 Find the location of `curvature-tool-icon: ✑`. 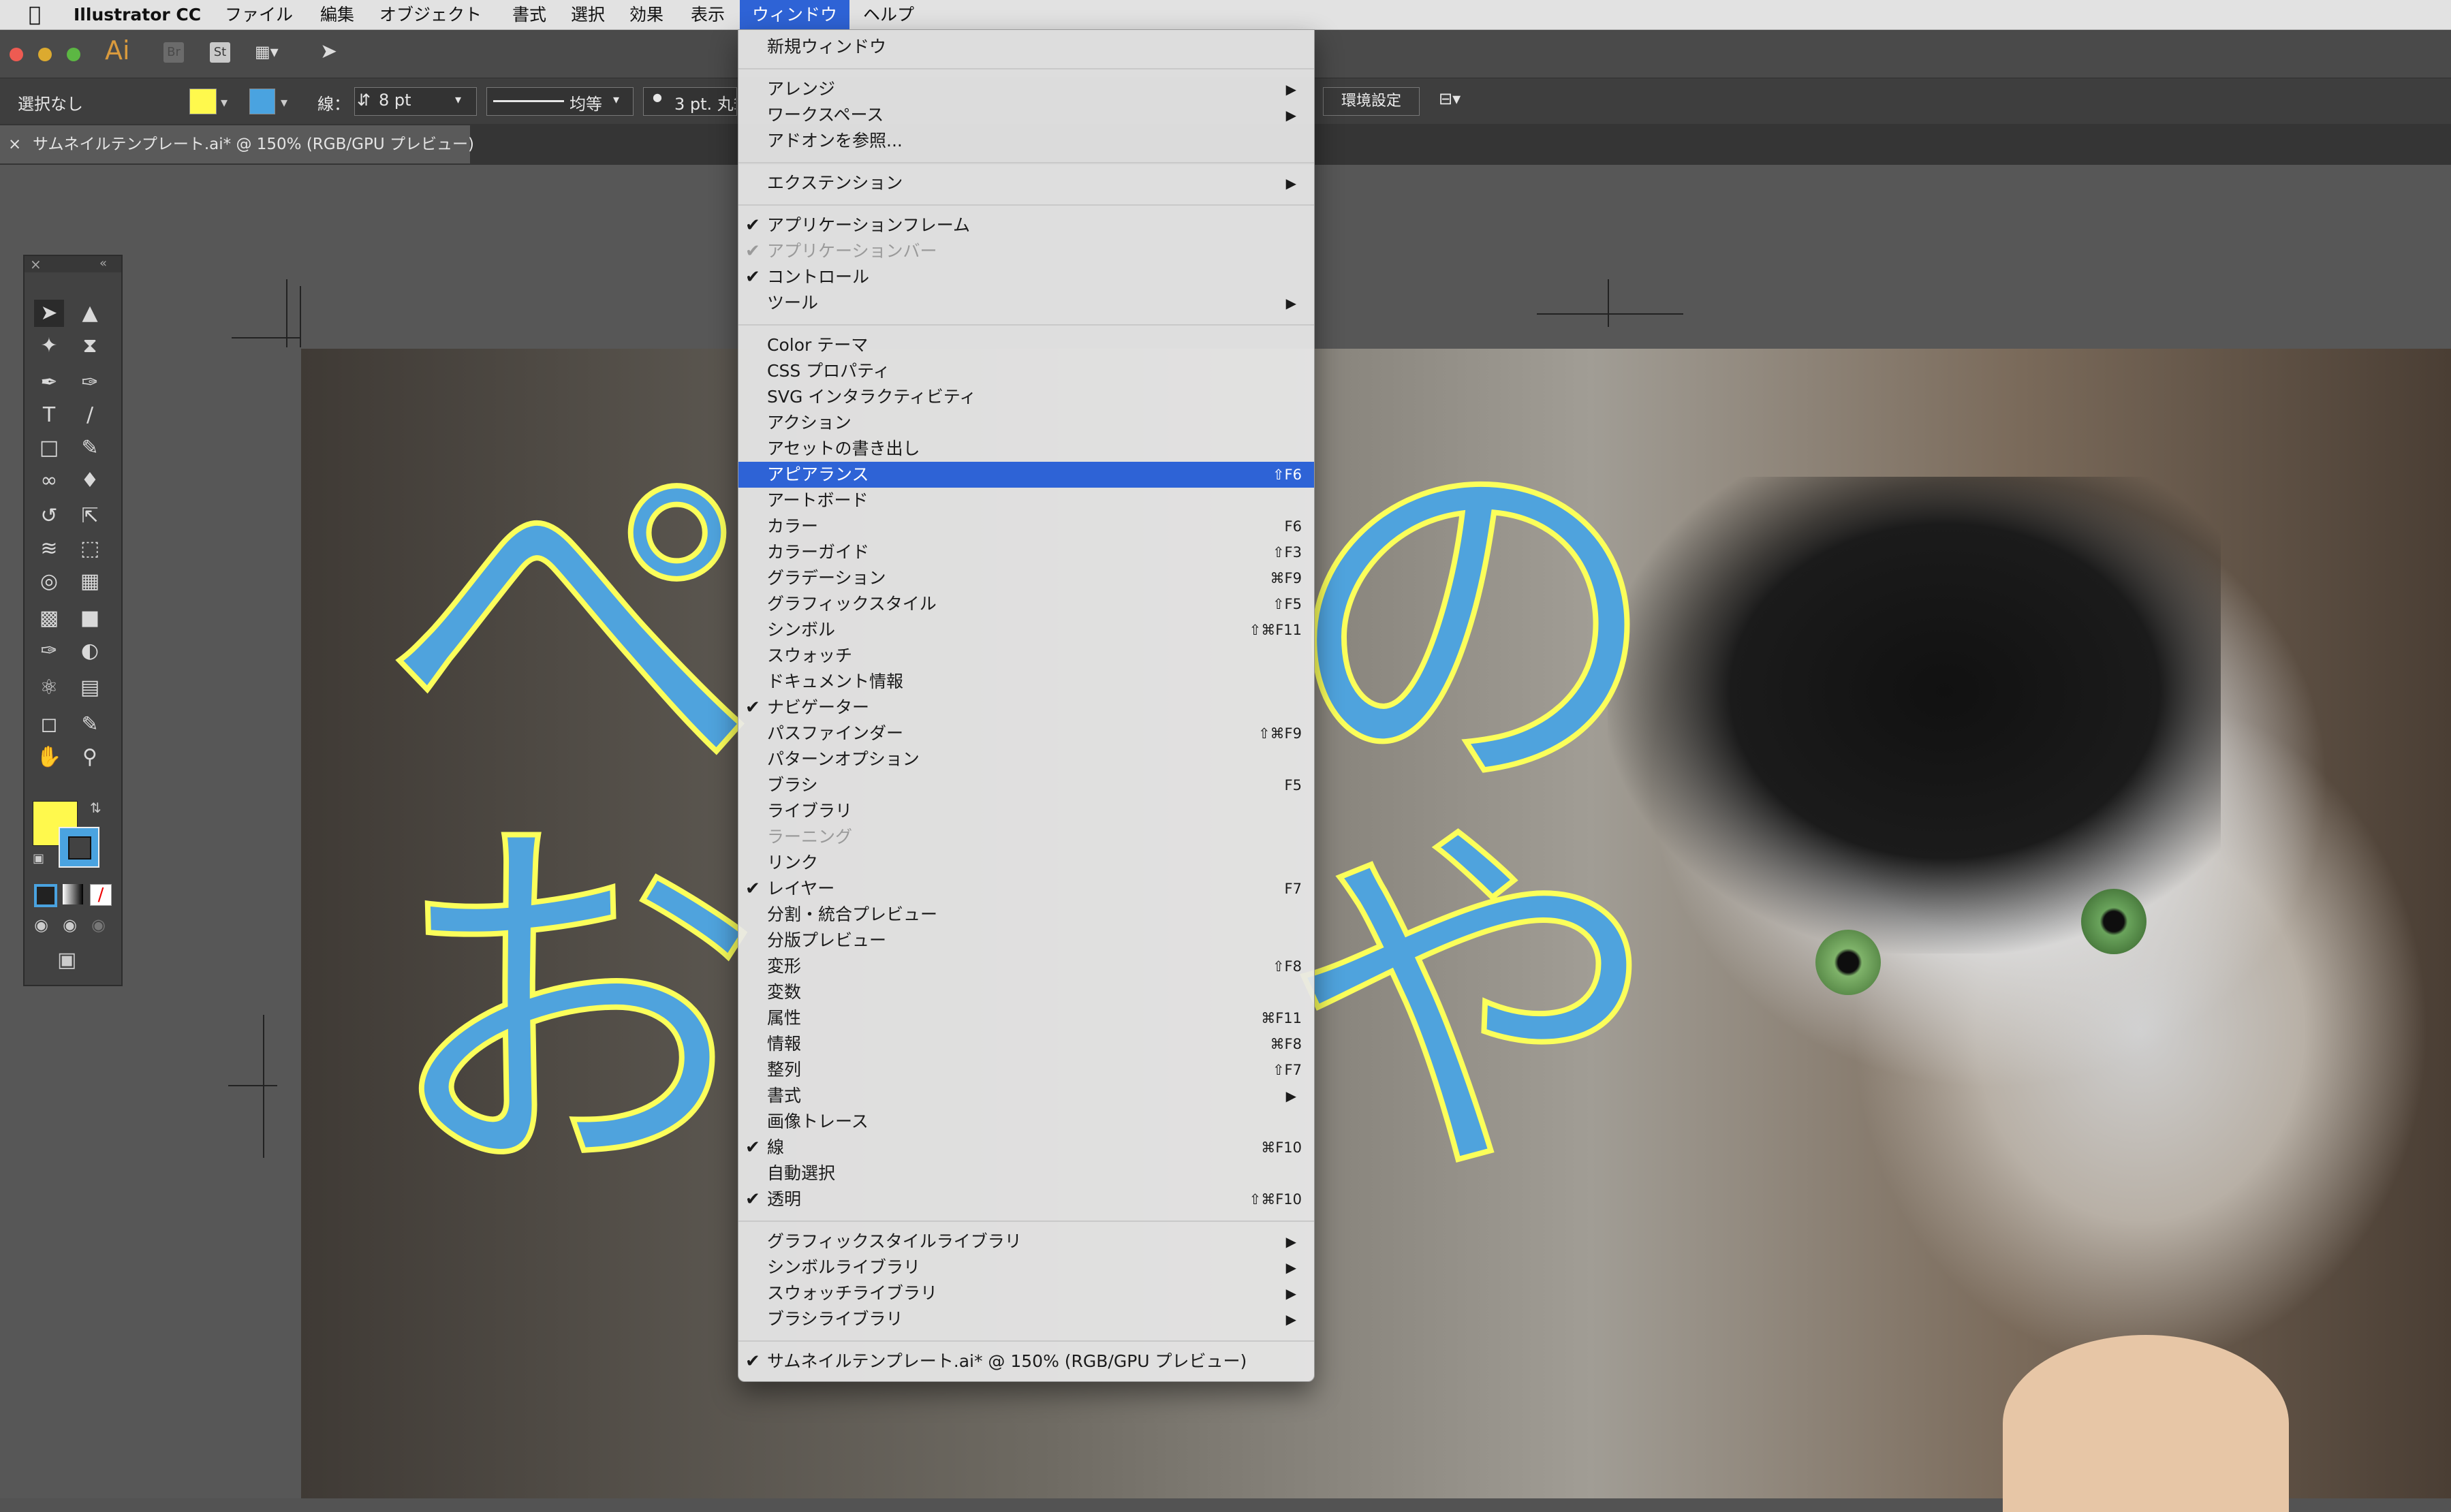

curvature-tool-icon: ✑ is located at coordinates (90, 382).